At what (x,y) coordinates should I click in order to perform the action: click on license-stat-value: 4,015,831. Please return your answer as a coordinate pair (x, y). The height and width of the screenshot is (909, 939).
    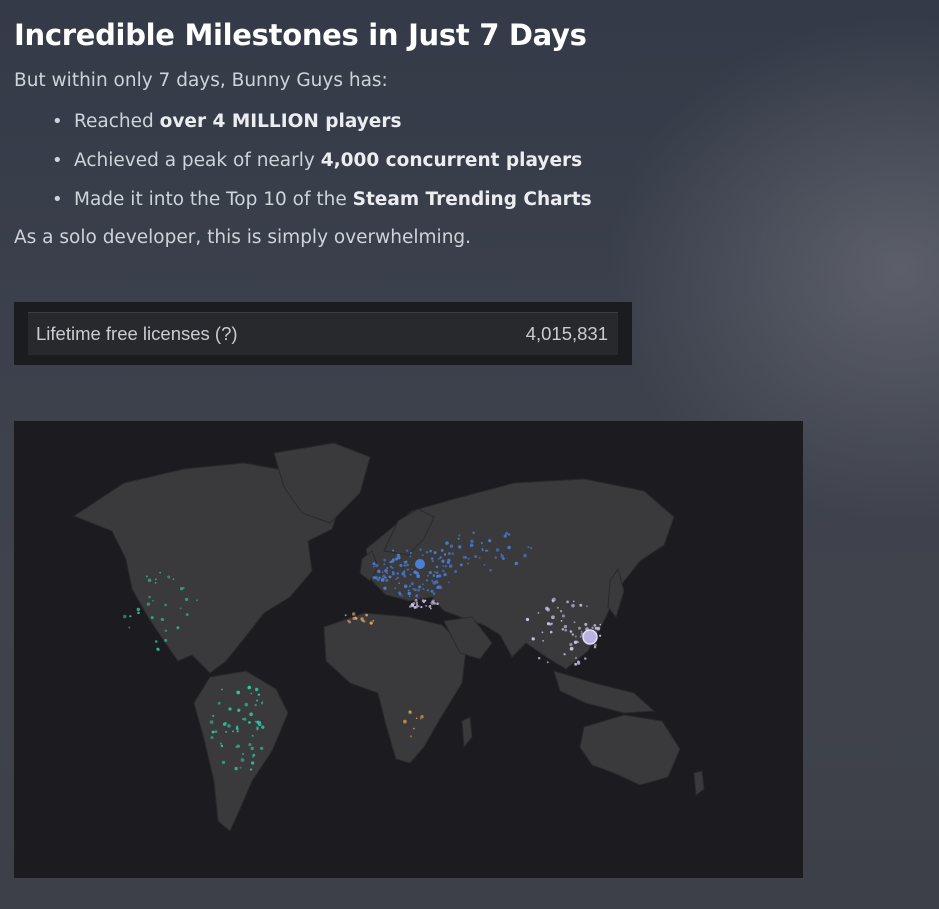
    Looking at the image, I should click on (566, 333).